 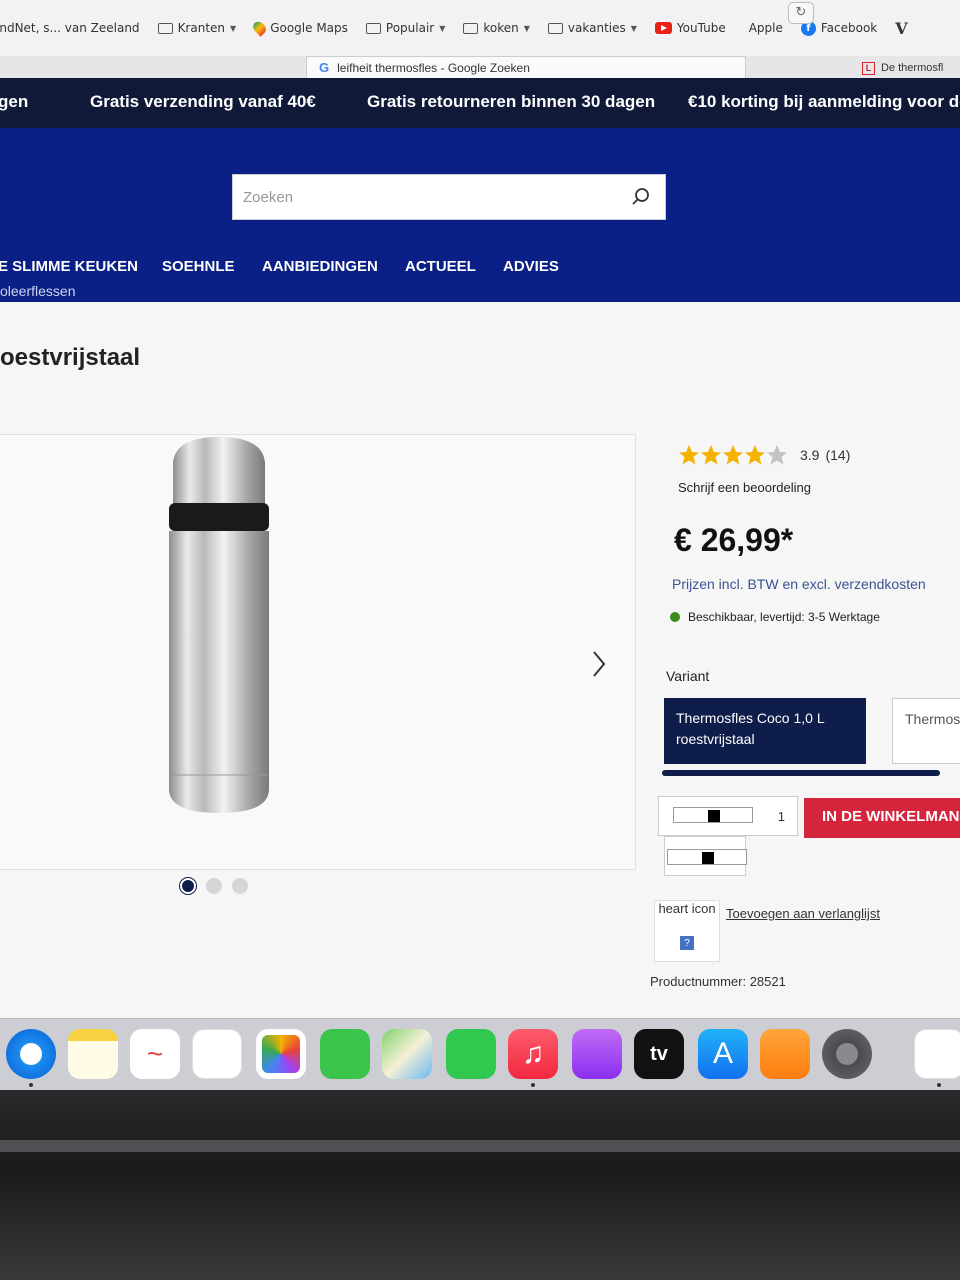 What do you see at coordinates (407, 1054) in the screenshot?
I see `maps-icon` at bounding box center [407, 1054].